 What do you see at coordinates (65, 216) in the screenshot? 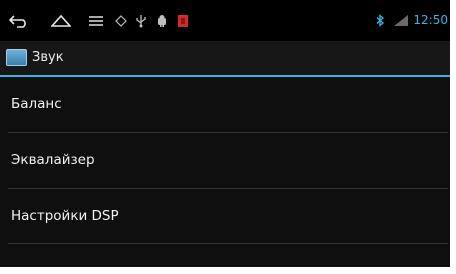
I see `list-item-label: Настройки DSP` at bounding box center [65, 216].